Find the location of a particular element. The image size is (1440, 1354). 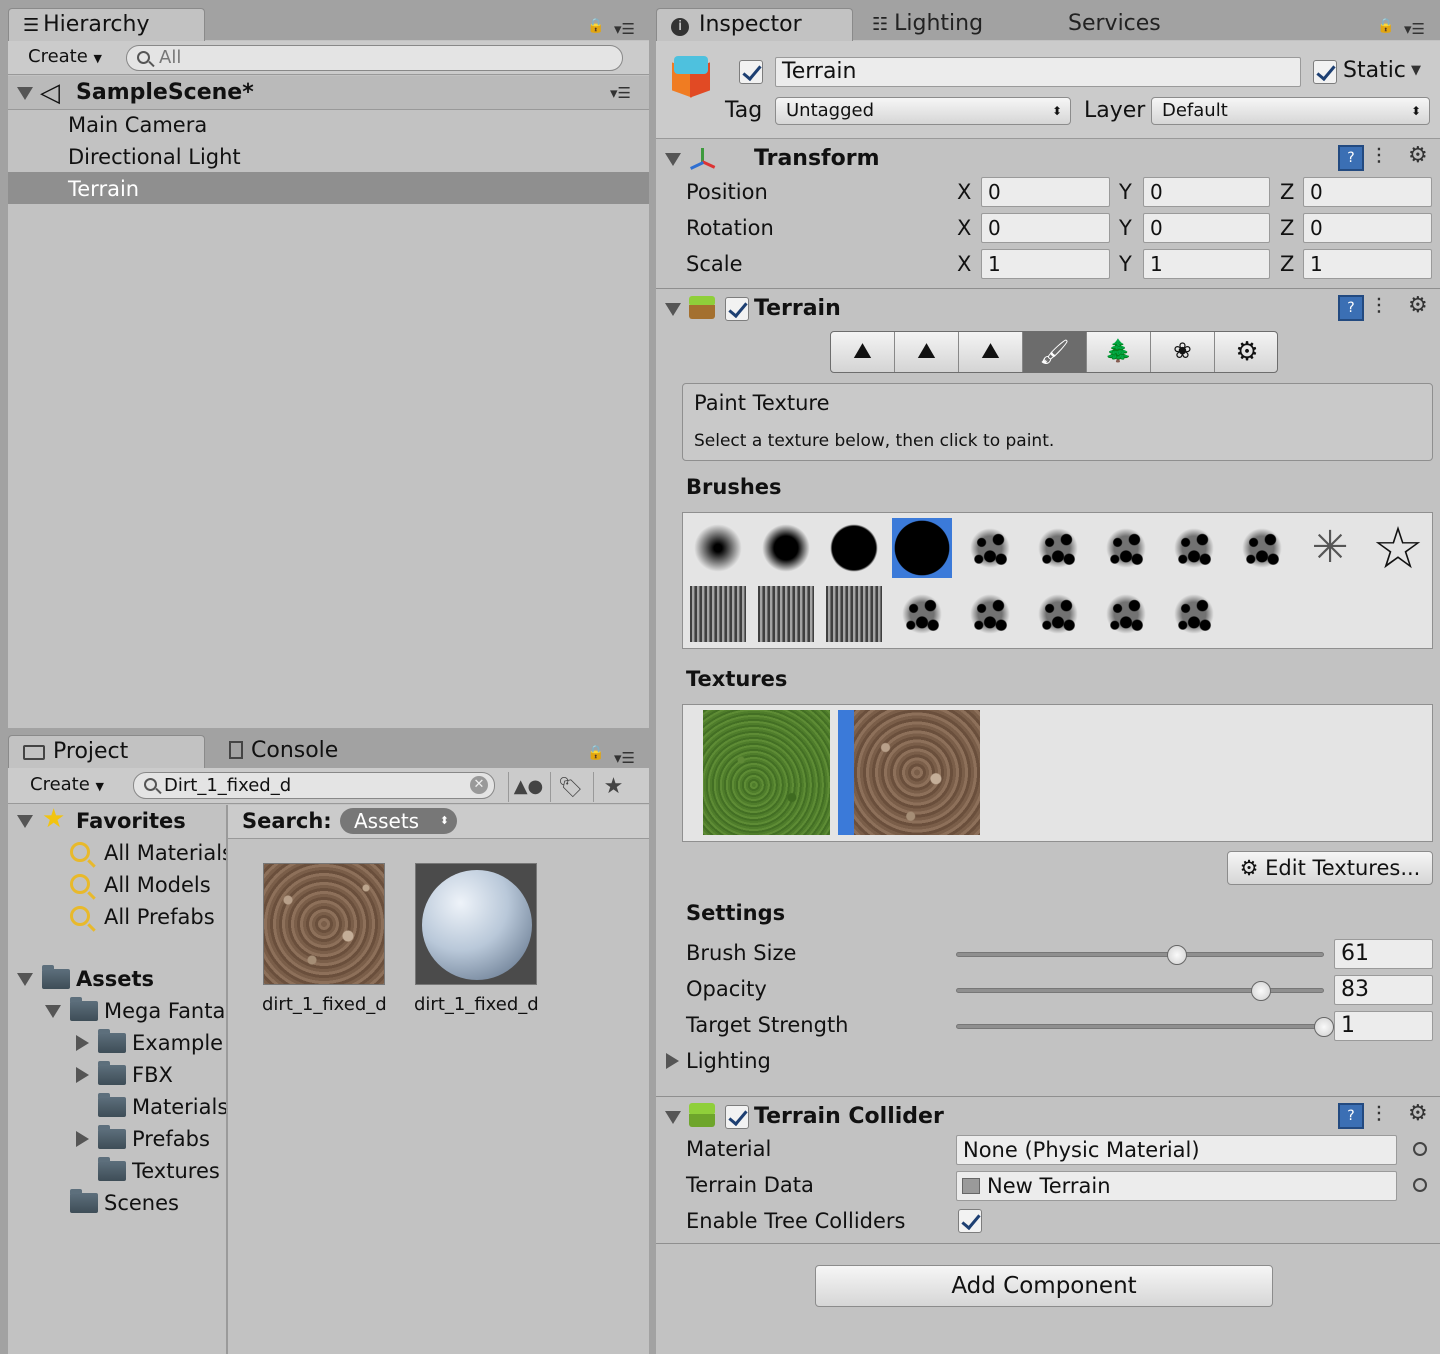

brush-size-slider-track is located at coordinates (1140, 954).